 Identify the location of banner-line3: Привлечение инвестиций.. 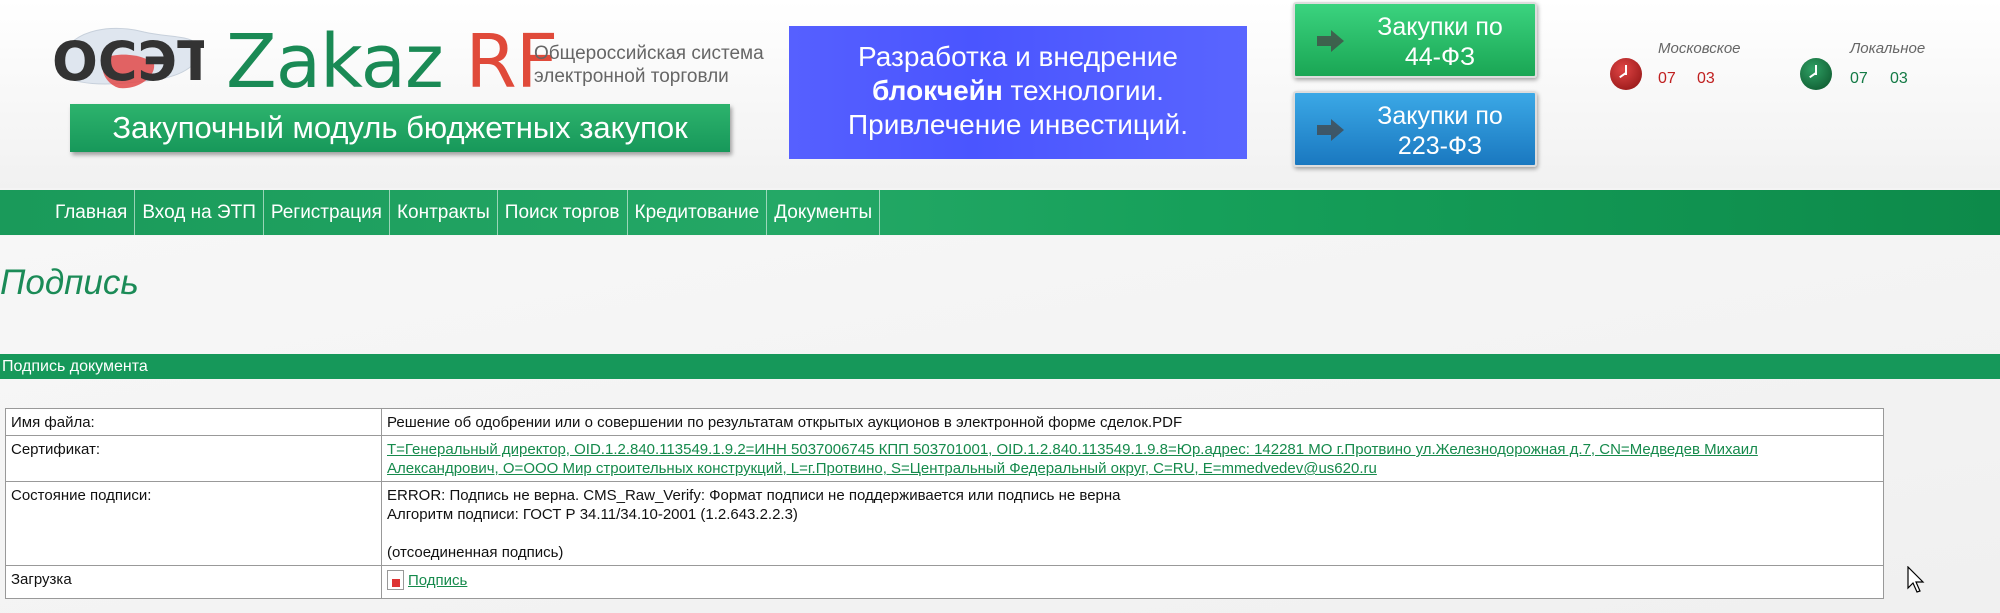
(1018, 124).